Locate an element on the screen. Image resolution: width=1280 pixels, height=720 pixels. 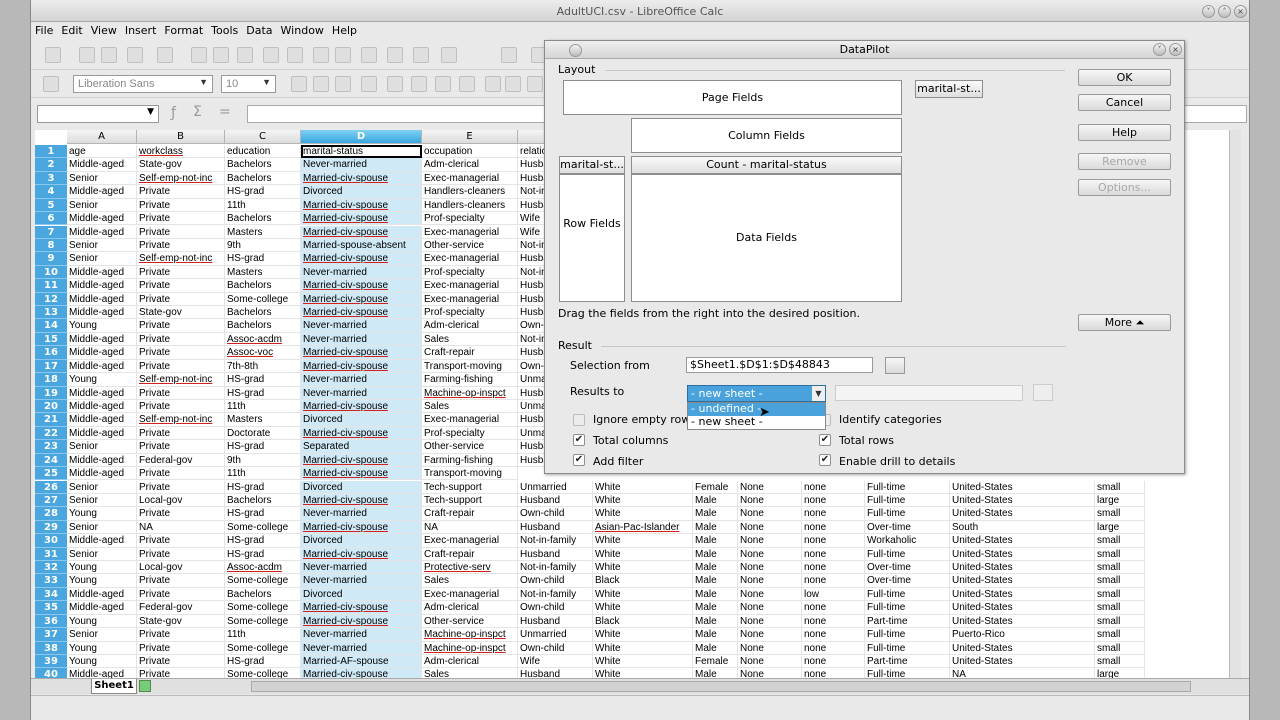
cell: Prof-specialty is located at coordinates (470, 433).